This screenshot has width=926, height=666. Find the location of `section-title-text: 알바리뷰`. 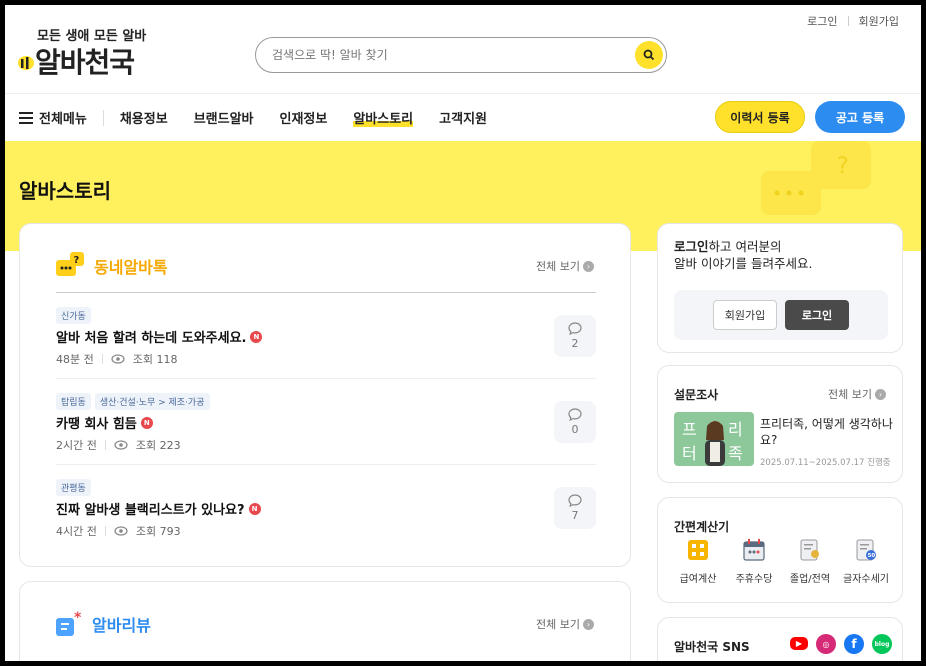

section-title-text: 알바리뷰 is located at coordinates (121, 625).